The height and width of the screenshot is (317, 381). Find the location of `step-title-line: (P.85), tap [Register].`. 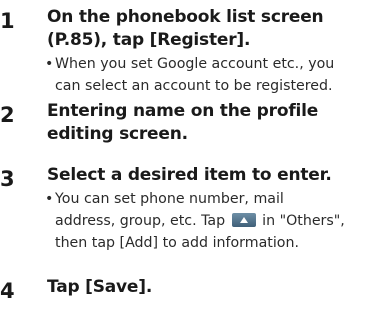

step-title-line: (P.85), tap [Register]. is located at coordinates (149, 40).